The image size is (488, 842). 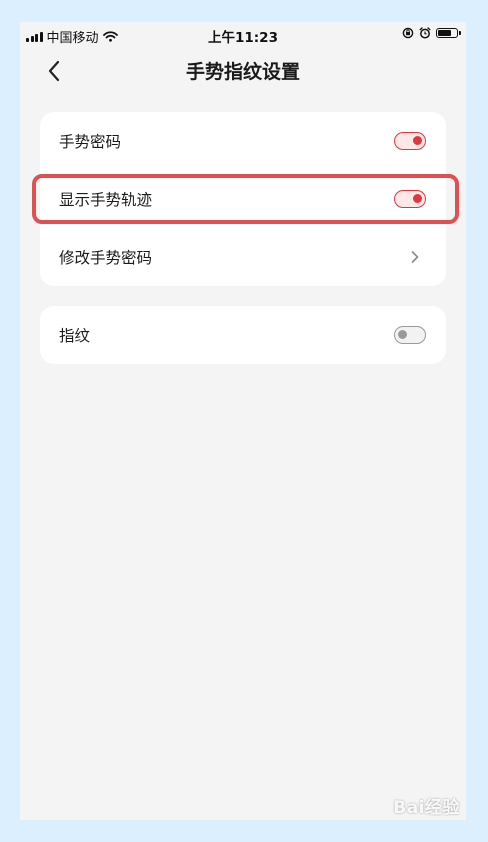 I want to click on battery-fill, so click(x=444, y=33).